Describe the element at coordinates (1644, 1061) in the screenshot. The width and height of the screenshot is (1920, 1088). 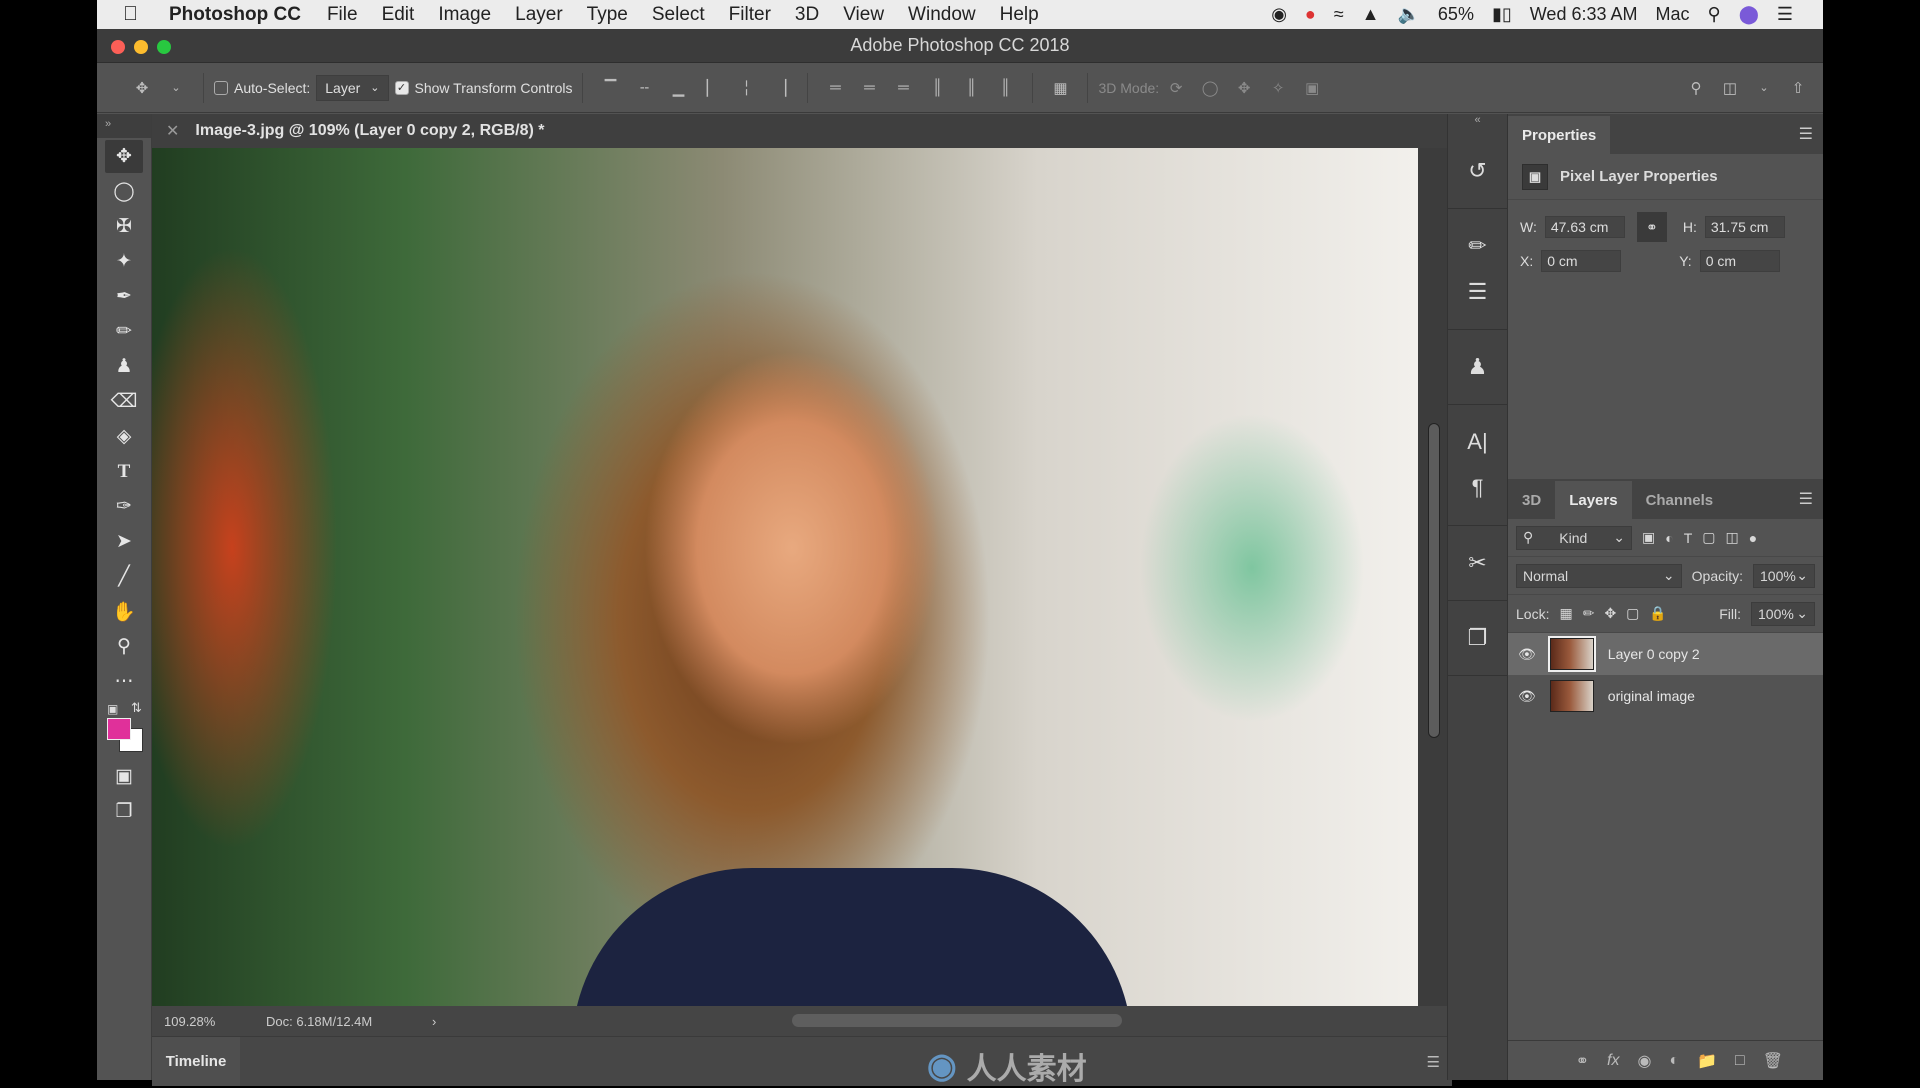
I see `add-mask-icon: ◉` at that location.